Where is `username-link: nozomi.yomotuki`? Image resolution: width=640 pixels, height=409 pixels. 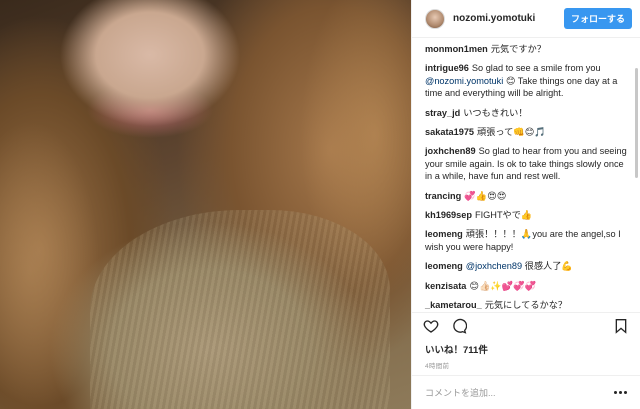
username-link: nozomi.yomotuki is located at coordinates (508, 18).